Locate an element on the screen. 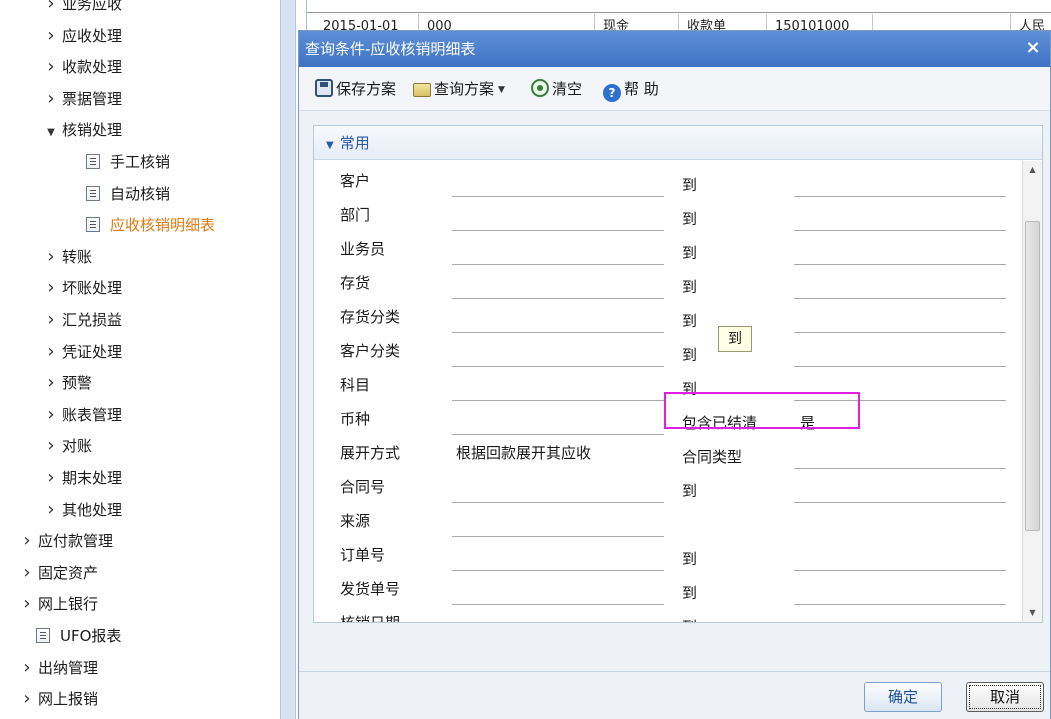 This screenshot has height=719, width=1051. scroll-down-arrow-icon: ▼ is located at coordinates (1032, 613).